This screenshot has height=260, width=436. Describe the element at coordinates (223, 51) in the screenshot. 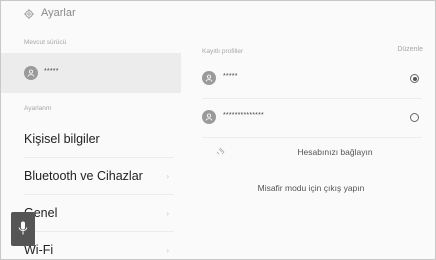

I see `saved-profiles-label: Kayıtlı profiller` at that location.